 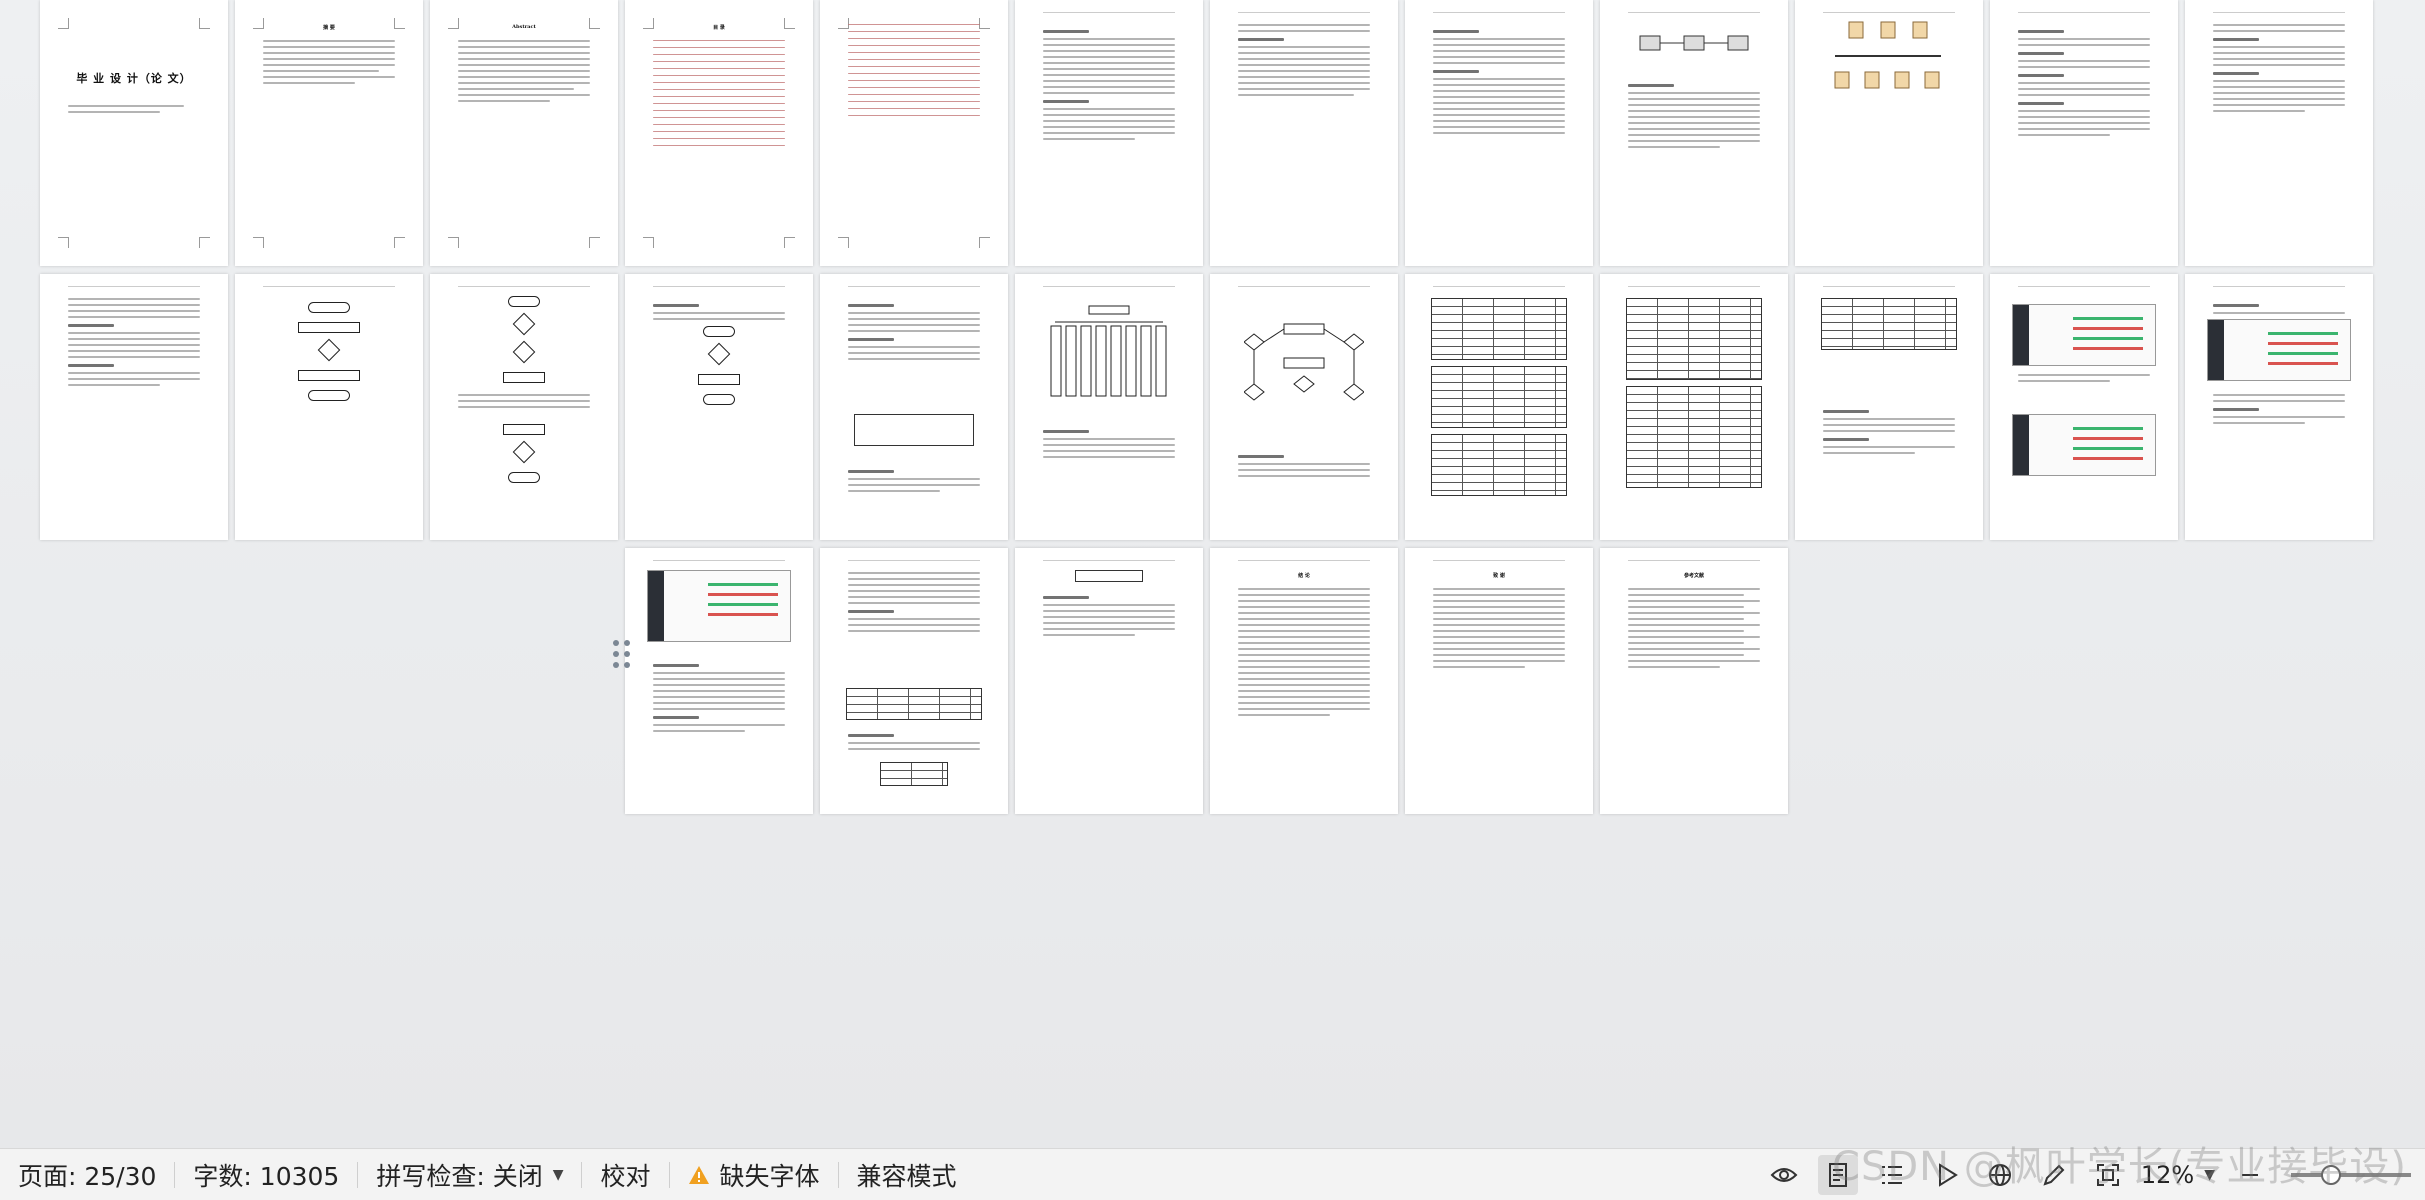 What do you see at coordinates (524, 133) in the screenshot?
I see `page-3: Abstract` at bounding box center [524, 133].